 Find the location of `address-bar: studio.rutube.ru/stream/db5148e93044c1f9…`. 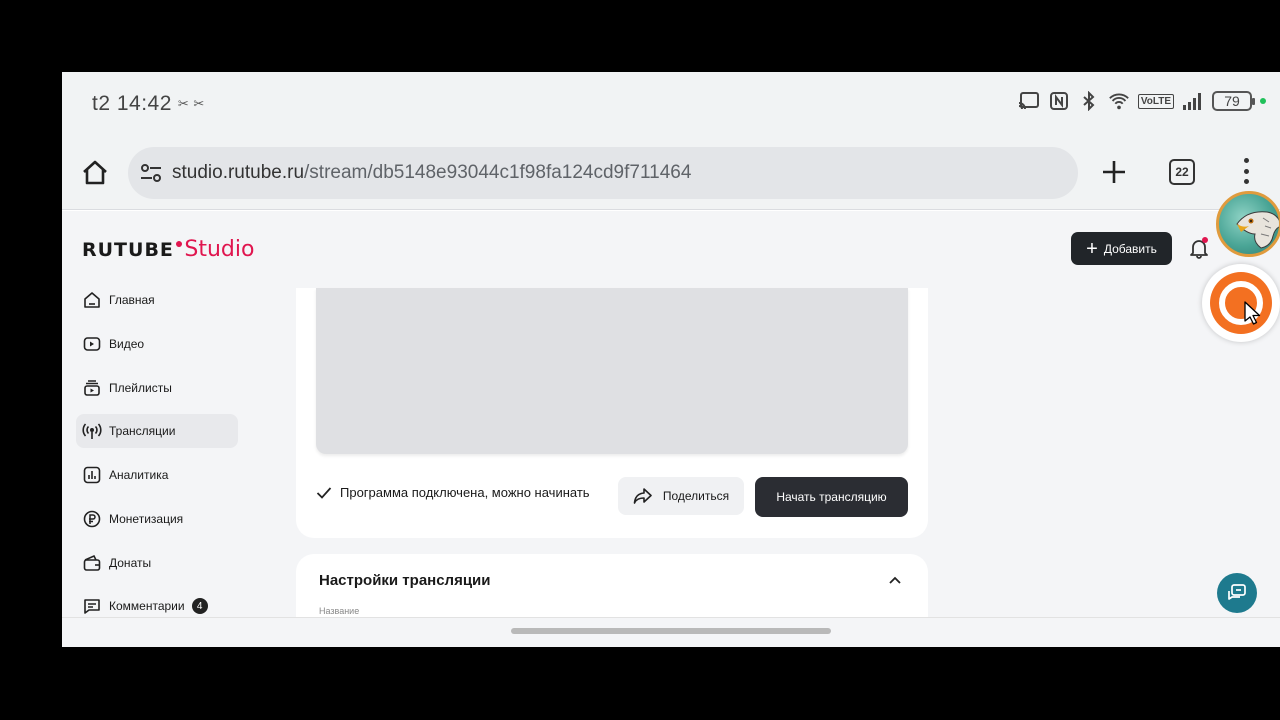

address-bar: studio.rutube.ru/stream/db5148e93044c1f9… is located at coordinates (603, 173).